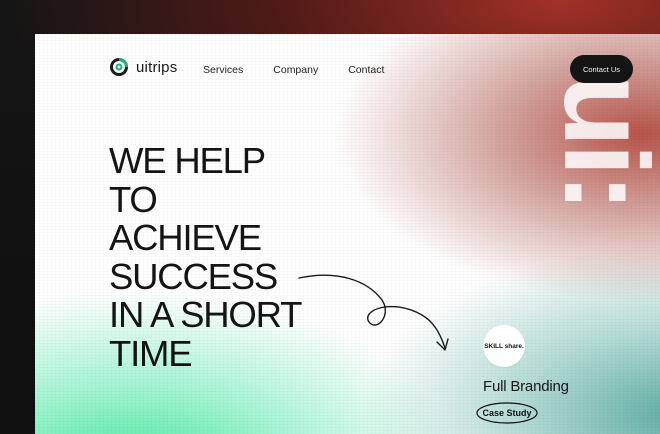  Describe the element at coordinates (601, 69) in the screenshot. I see `contact-us-button: Contact Us` at that location.